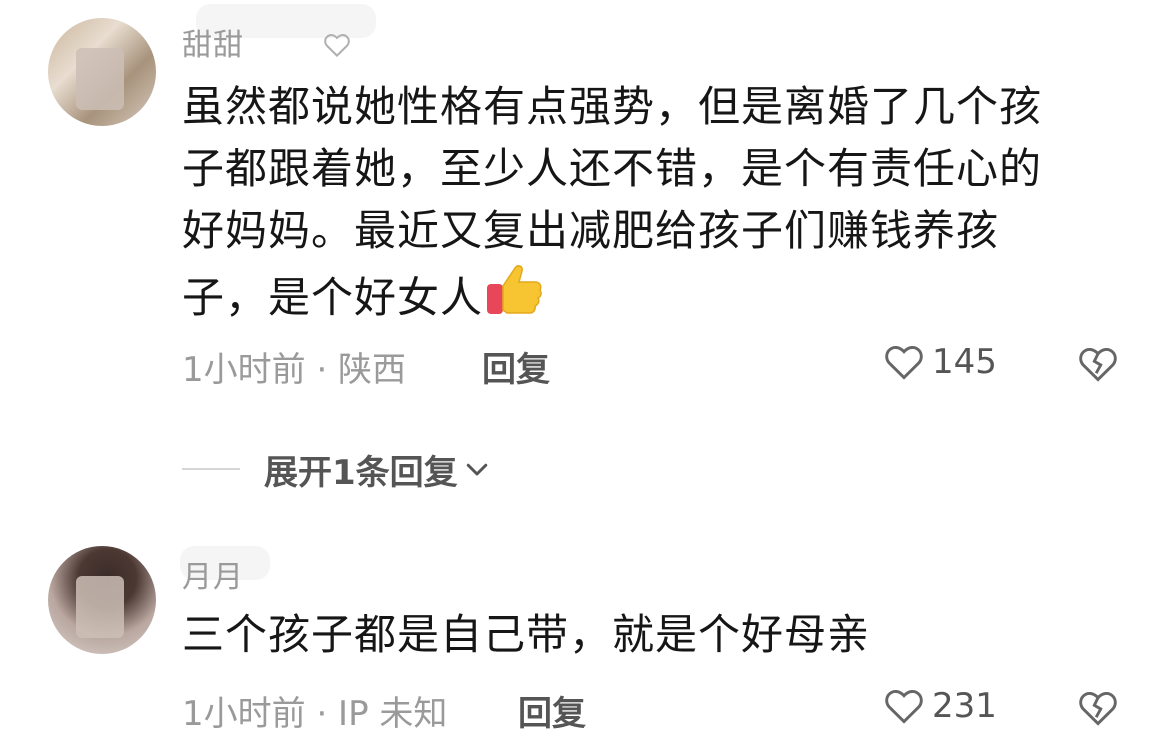  I want to click on expand-replies-button: 展开1条回复, so click(337, 469).